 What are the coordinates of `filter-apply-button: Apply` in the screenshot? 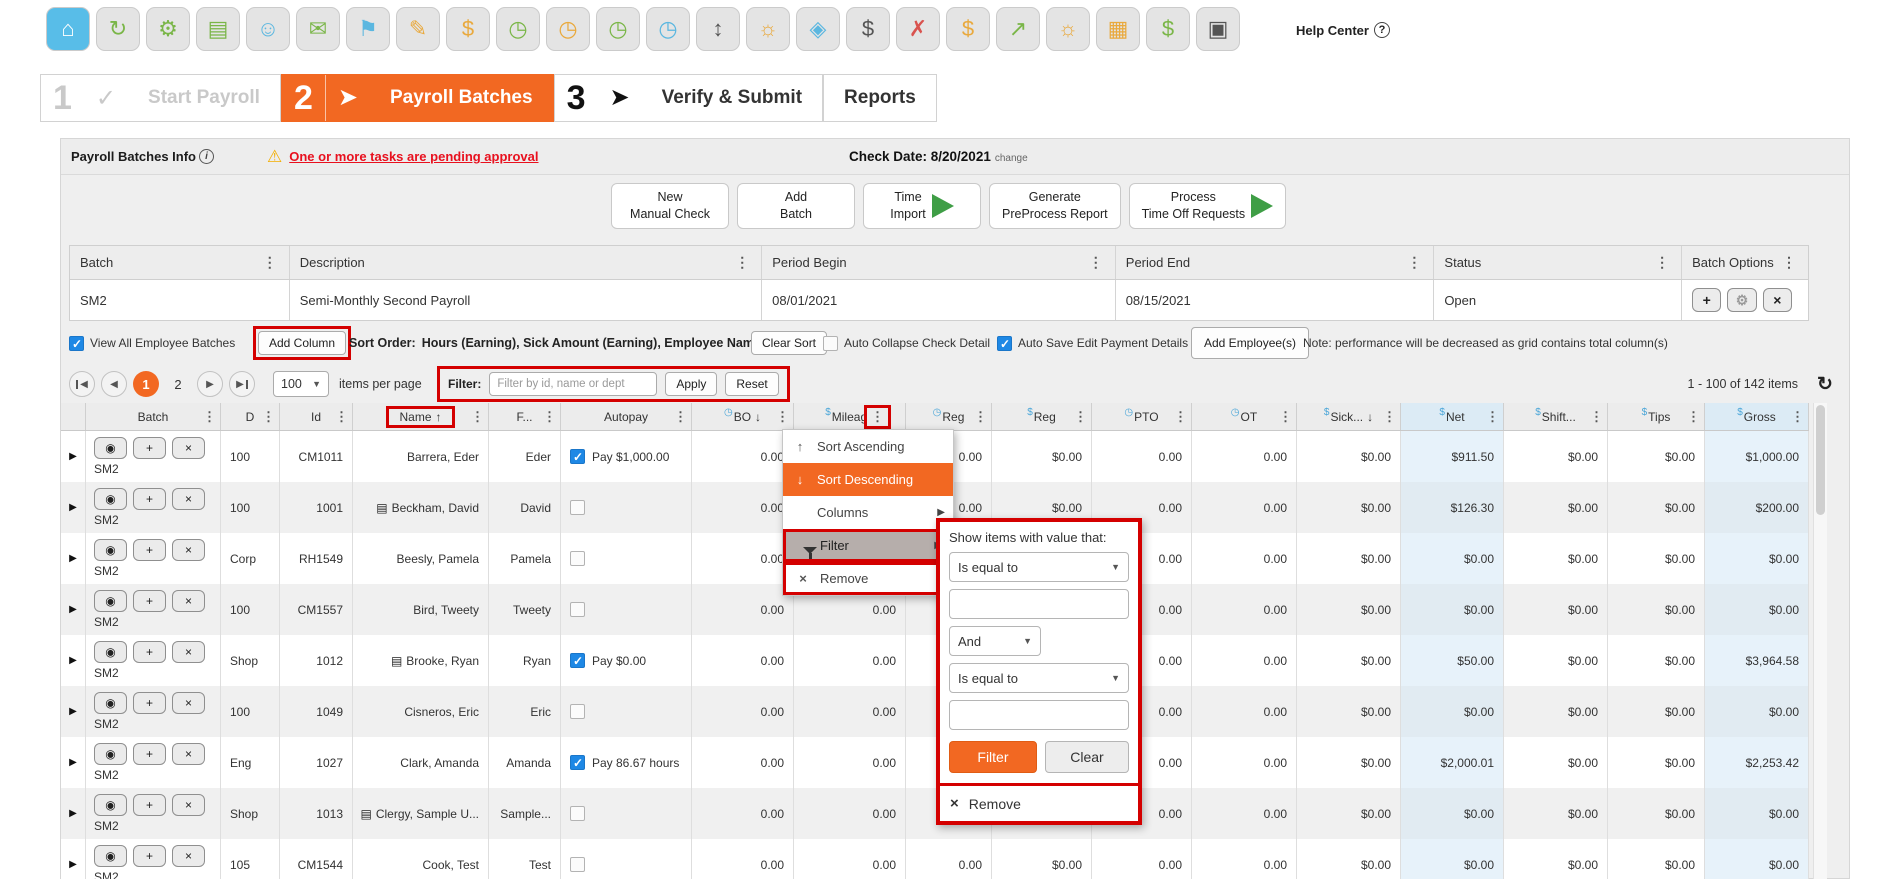 It's located at (691, 384).